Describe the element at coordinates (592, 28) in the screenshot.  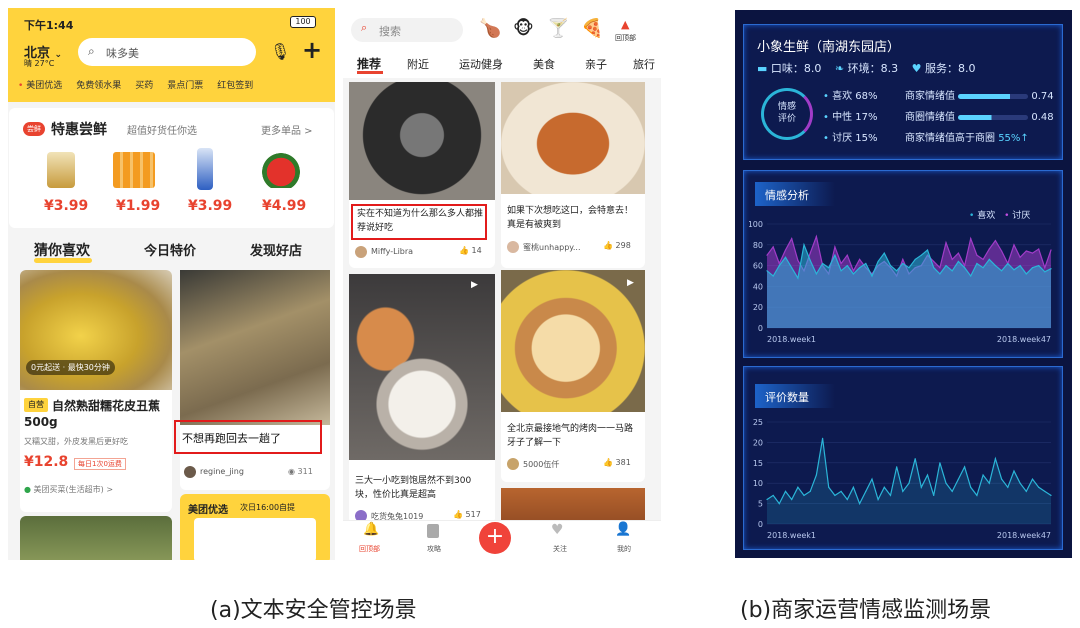
I see `pizza-icon: 🍕` at that location.